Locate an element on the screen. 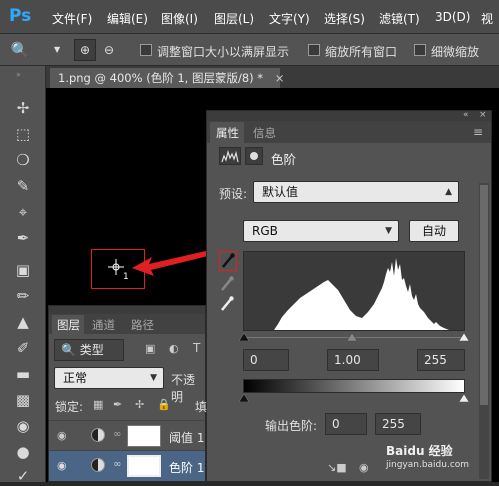  clone-stamp-tool-icon: ▲ is located at coordinates (23, 322).